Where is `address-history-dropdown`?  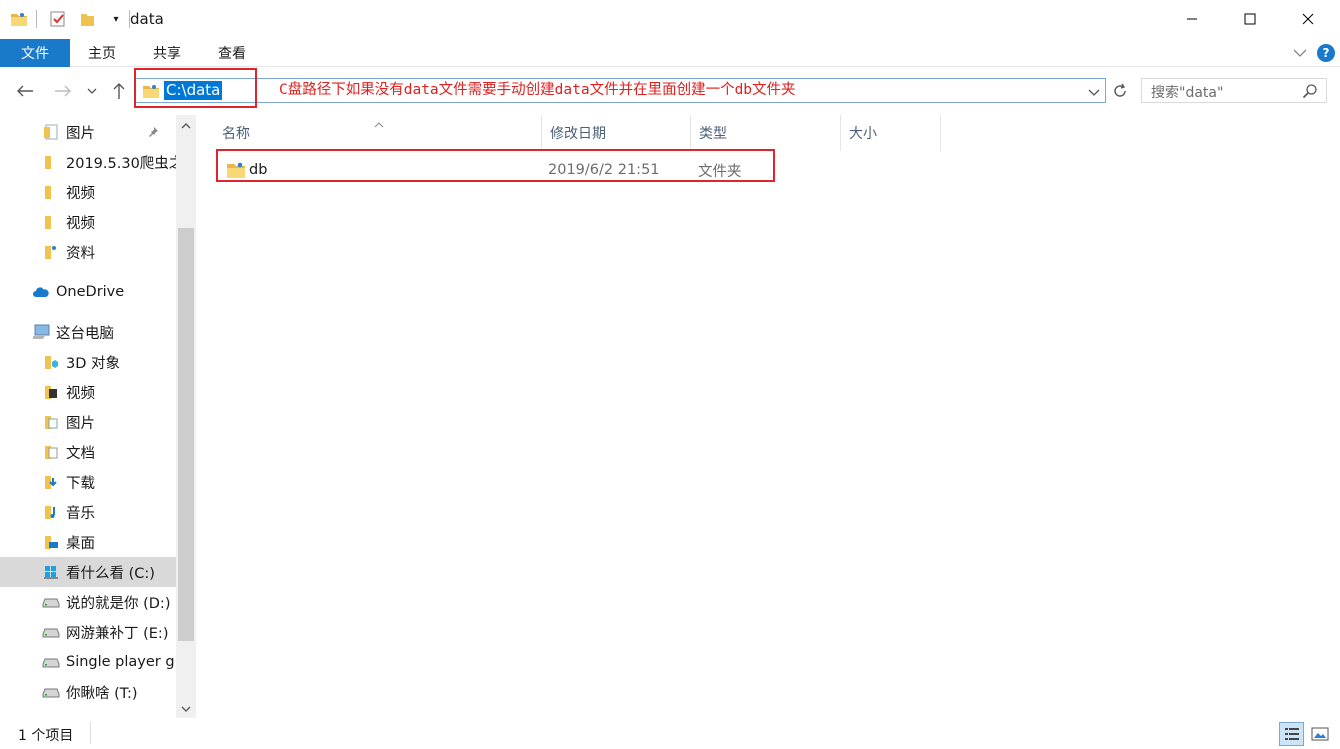 address-history-dropdown is located at coordinates (1094, 91).